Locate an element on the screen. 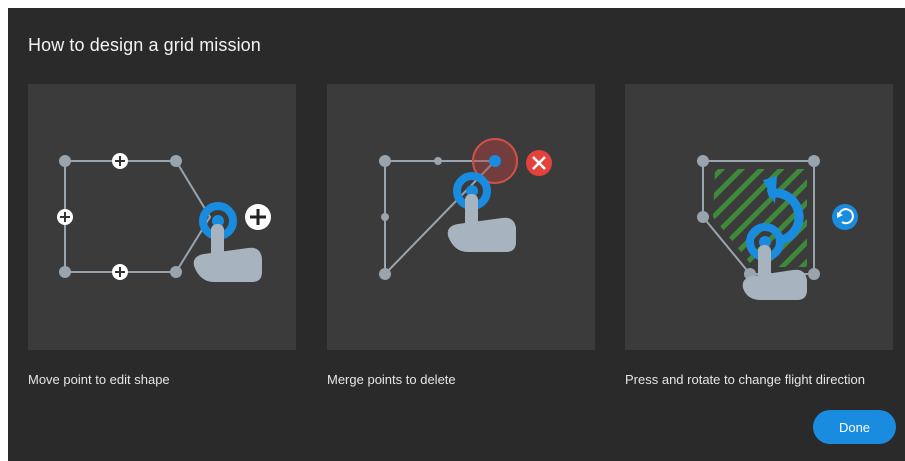 The height and width of the screenshot is (461, 905). move-point-illustration is located at coordinates (164, 217).